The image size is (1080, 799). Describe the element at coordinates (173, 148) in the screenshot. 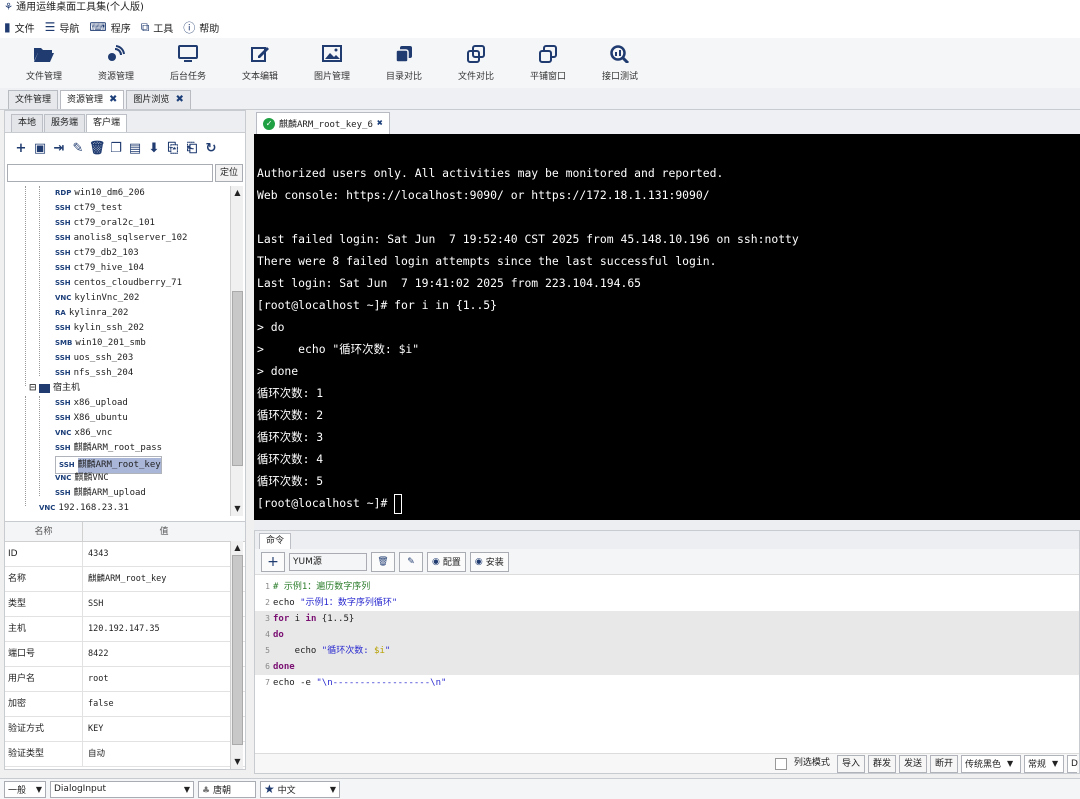

I see `export-icon: ⎘` at that location.